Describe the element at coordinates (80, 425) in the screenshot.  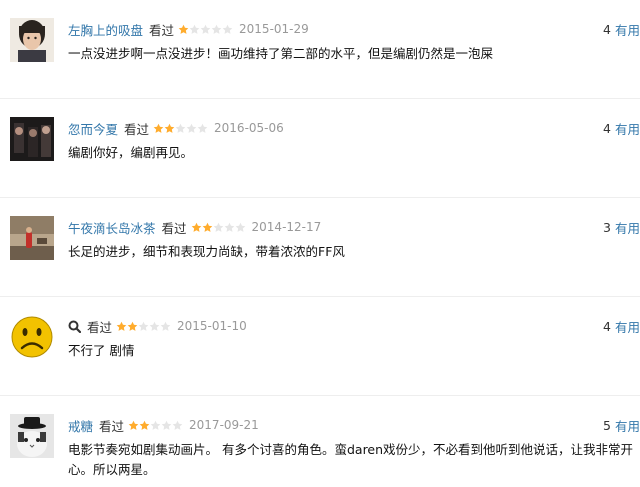
I see `username-link: 戒糖` at that location.